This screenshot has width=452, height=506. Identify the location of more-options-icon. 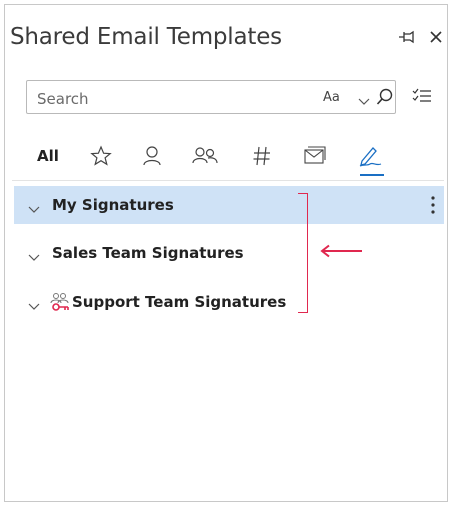
(433, 207).